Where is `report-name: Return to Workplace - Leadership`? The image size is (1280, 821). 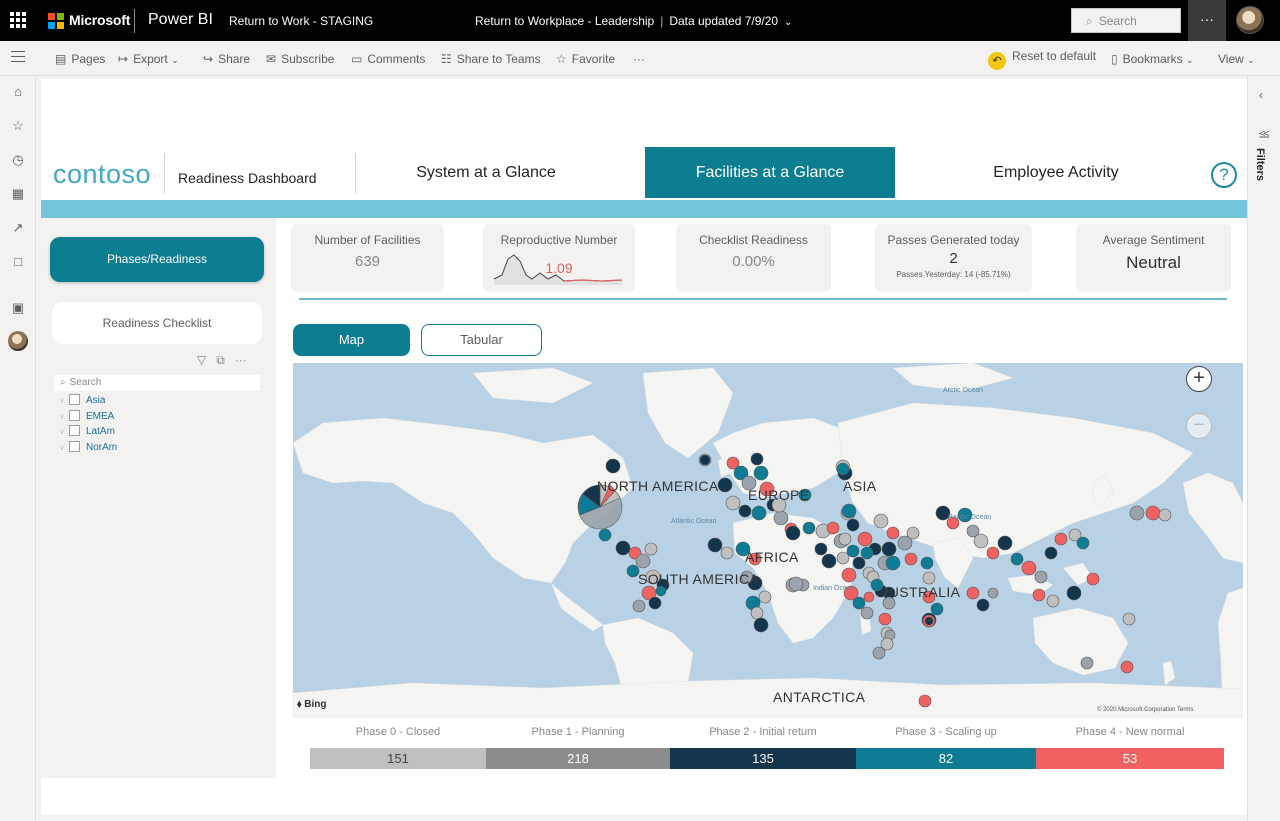
report-name: Return to Workplace - Leadership is located at coordinates (565, 21).